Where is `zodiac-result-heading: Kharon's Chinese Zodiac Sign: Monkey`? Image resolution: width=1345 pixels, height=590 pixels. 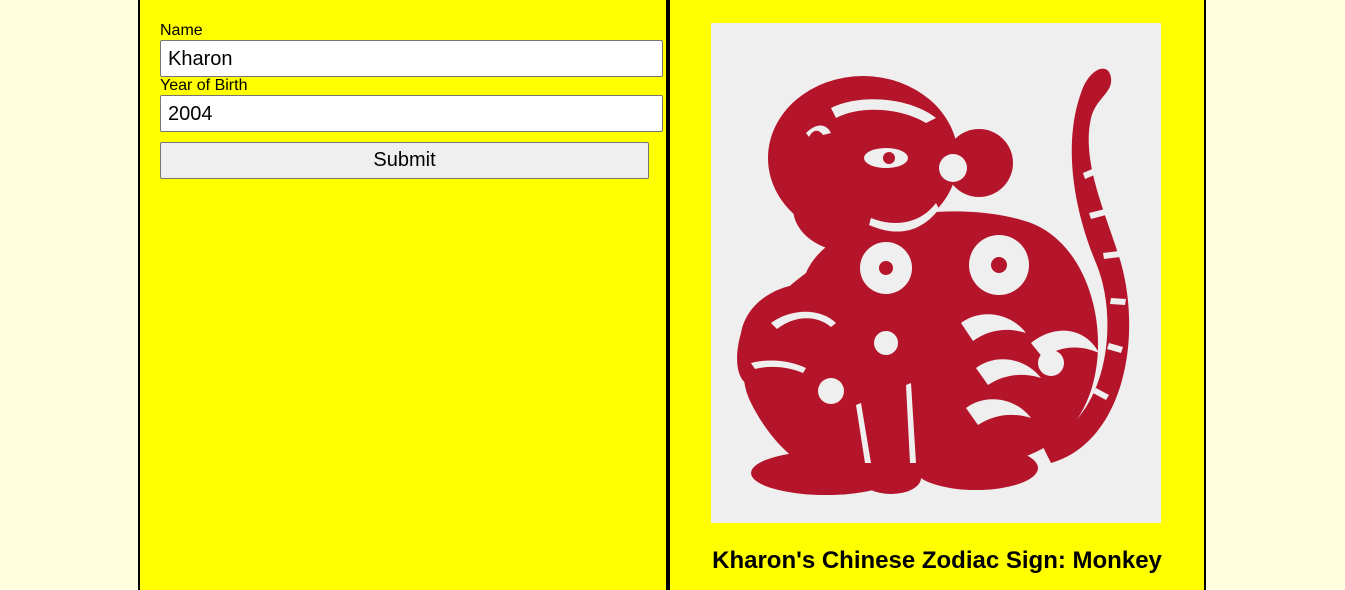 zodiac-result-heading: Kharon's Chinese Zodiac Sign: Monkey is located at coordinates (937, 560).